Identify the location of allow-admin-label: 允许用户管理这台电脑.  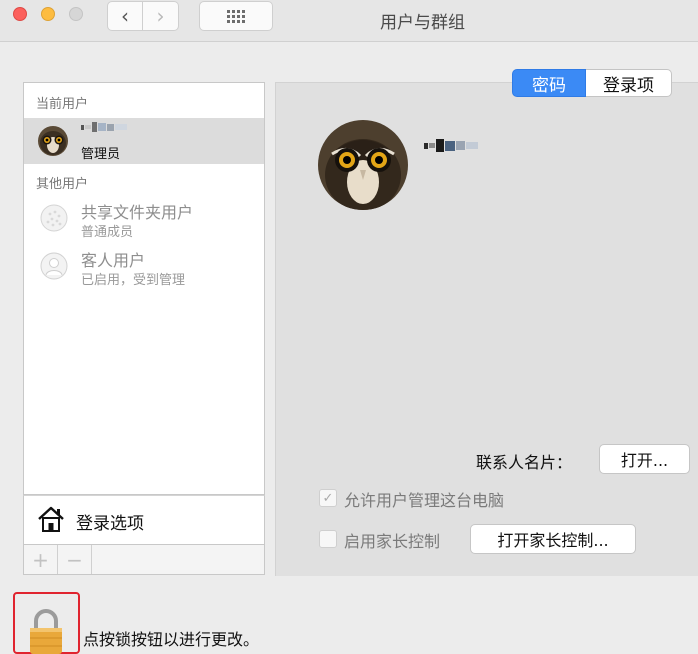
(424, 500).